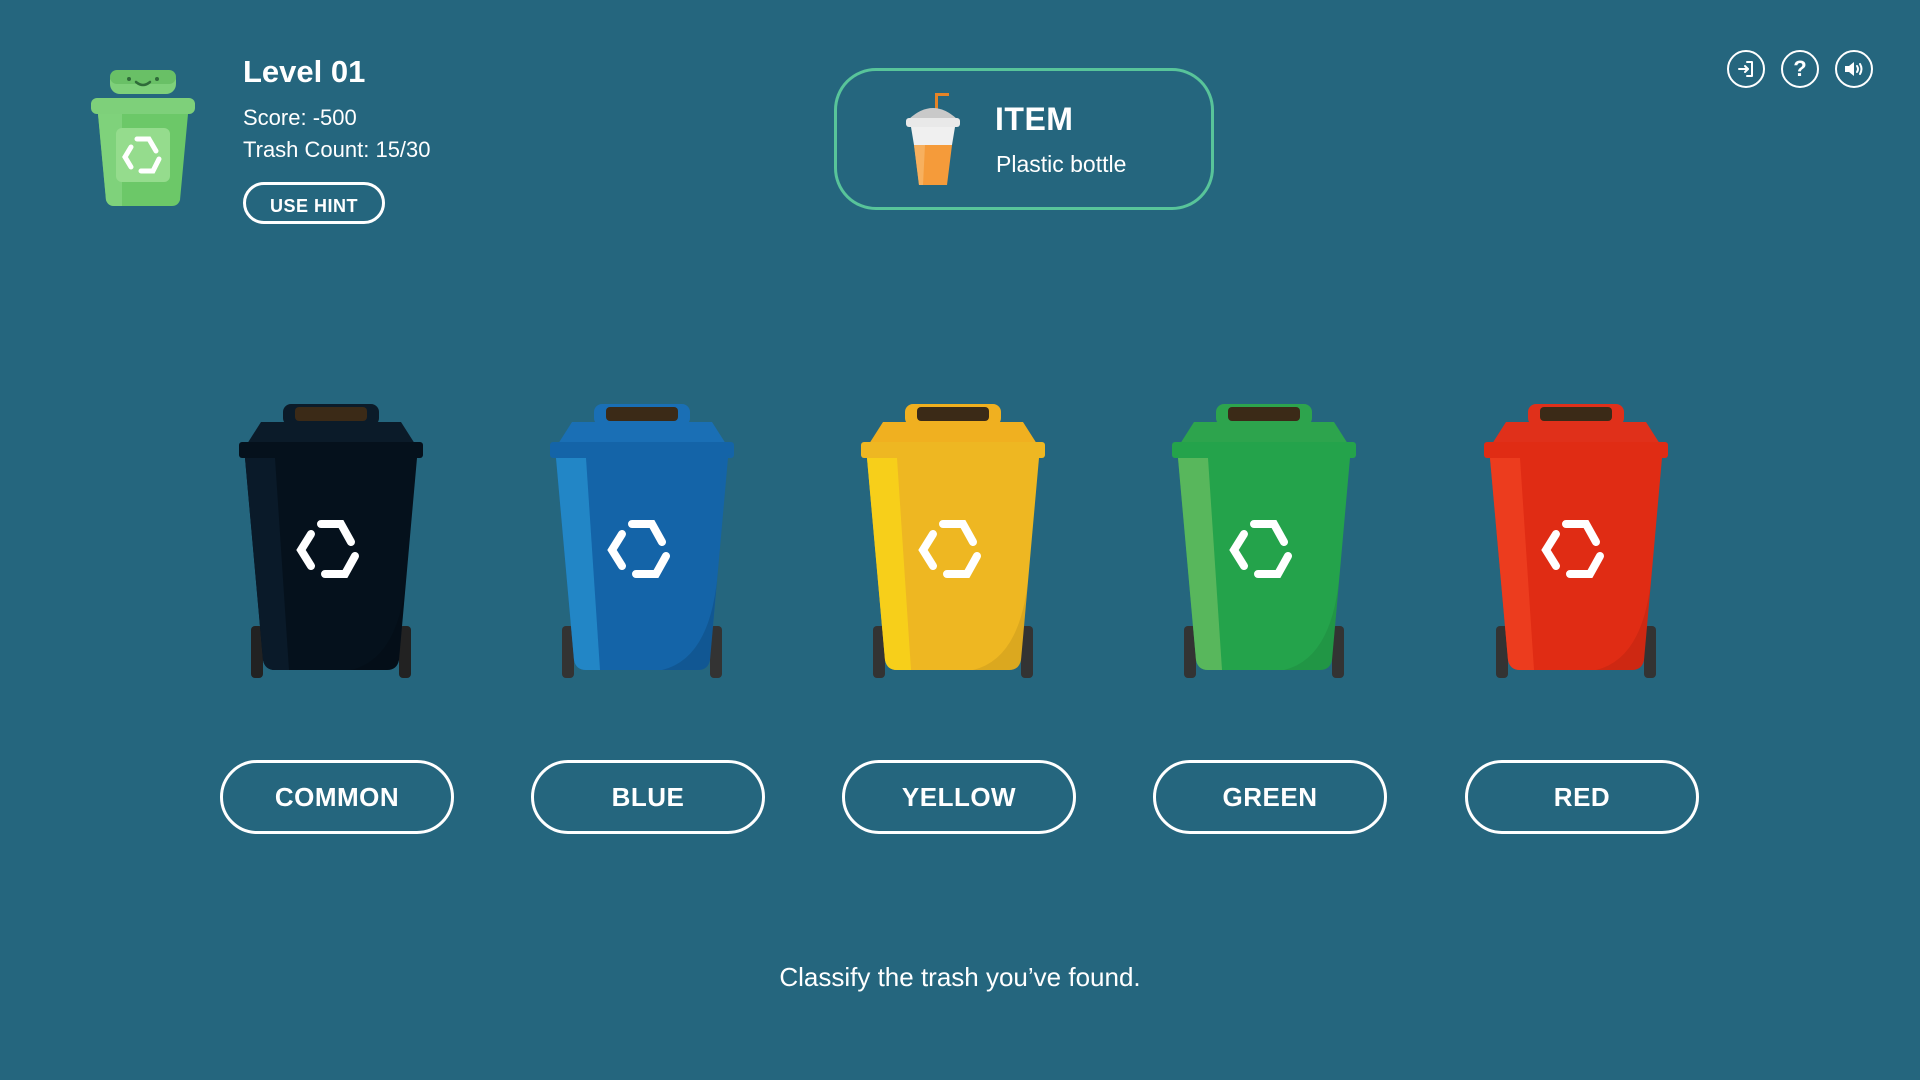 Image resolution: width=1920 pixels, height=1080 pixels. I want to click on yellow-button: YELLOW, so click(959, 797).